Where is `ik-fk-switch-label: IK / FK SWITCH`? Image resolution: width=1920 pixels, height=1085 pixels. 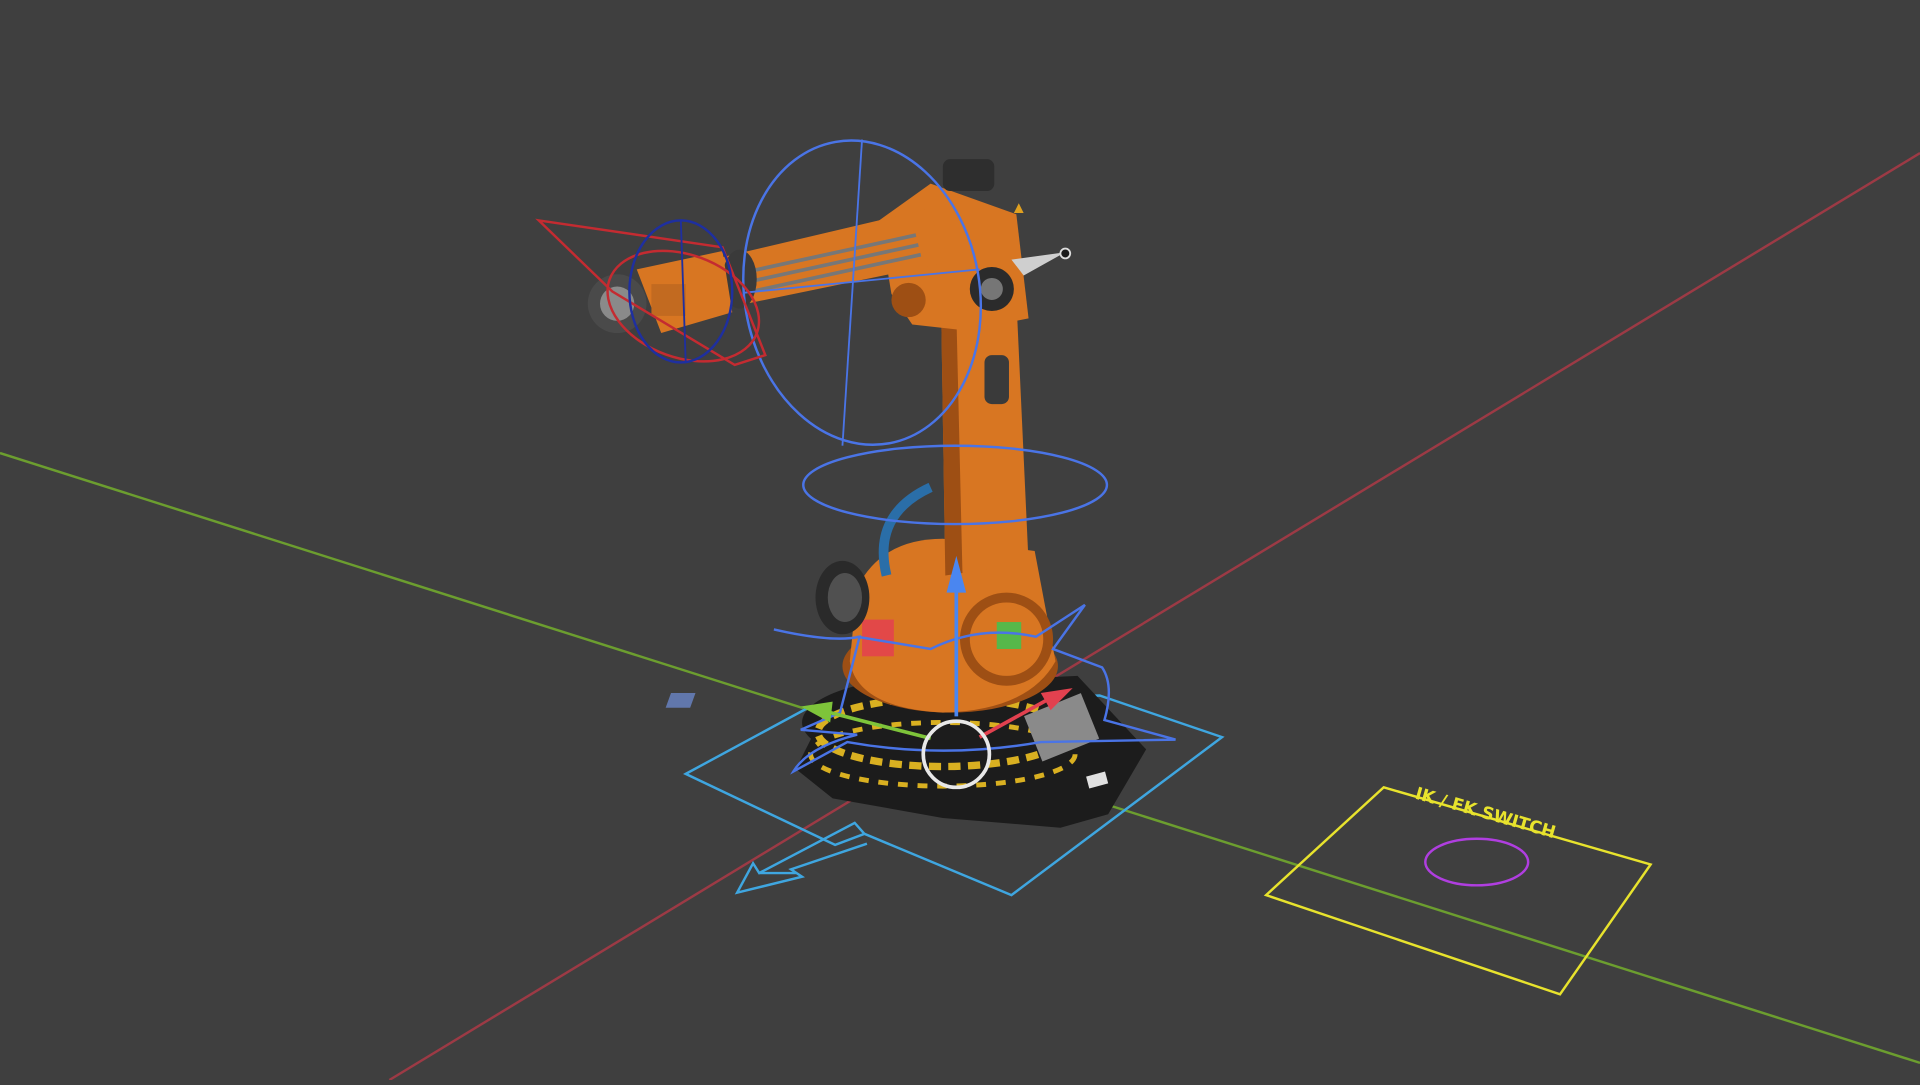
ik-fk-switch-label: IK / FK SWITCH is located at coordinates (1485, 813).